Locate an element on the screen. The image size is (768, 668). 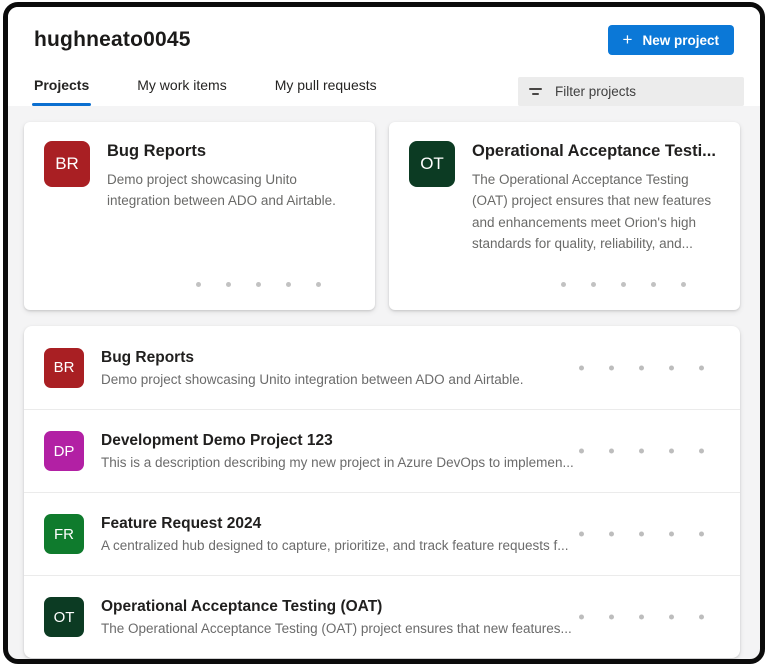
new-project-button-label: New project is located at coordinates (680, 40).